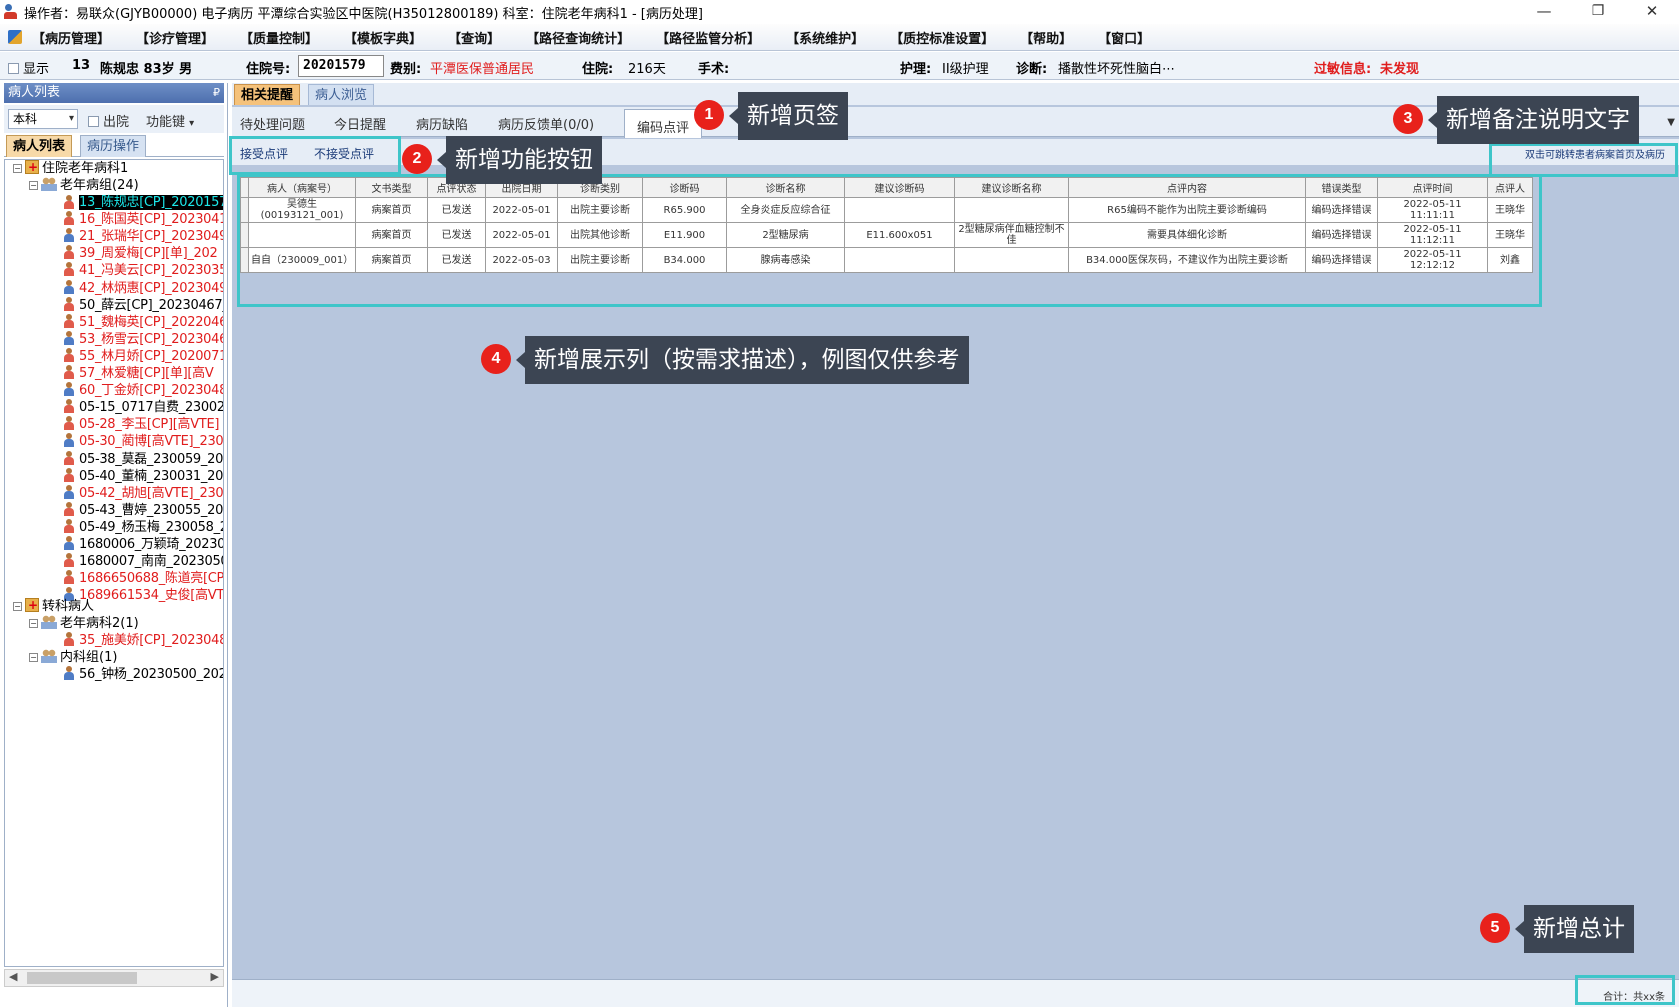  Describe the element at coordinates (13, 976) in the screenshot. I see `scroll-left-icon: ◀` at that location.